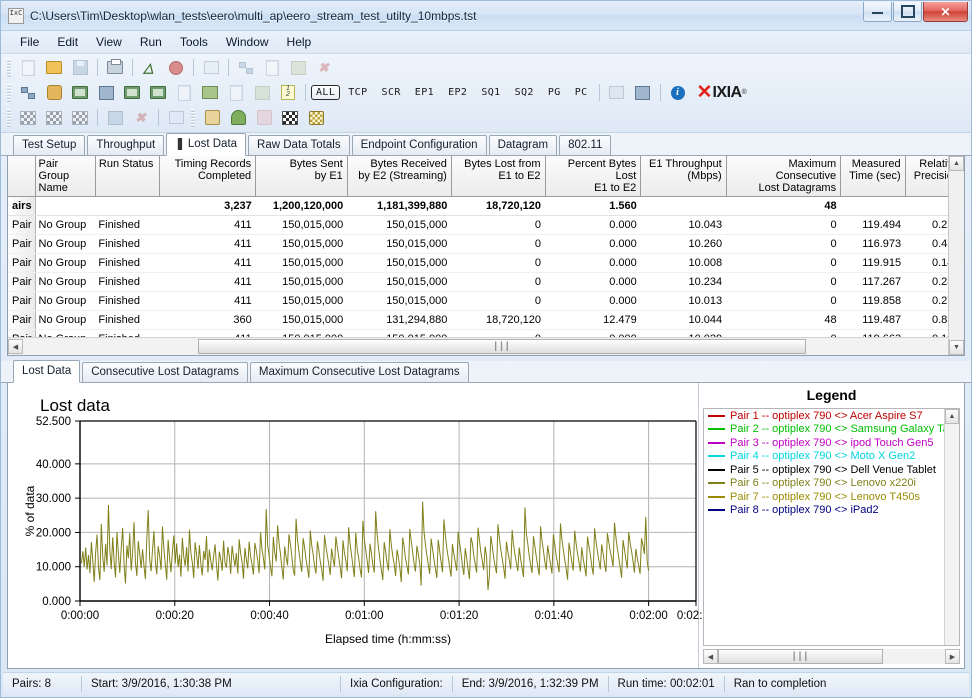  What do you see at coordinates (956, 163) in the screenshot?
I see `scroll-up-button: ▲` at bounding box center [956, 163].